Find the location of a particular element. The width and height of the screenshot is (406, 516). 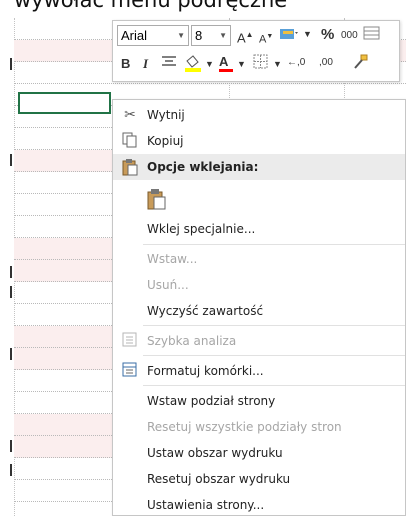

percent-style-button: % is located at coordinates (327, 35).